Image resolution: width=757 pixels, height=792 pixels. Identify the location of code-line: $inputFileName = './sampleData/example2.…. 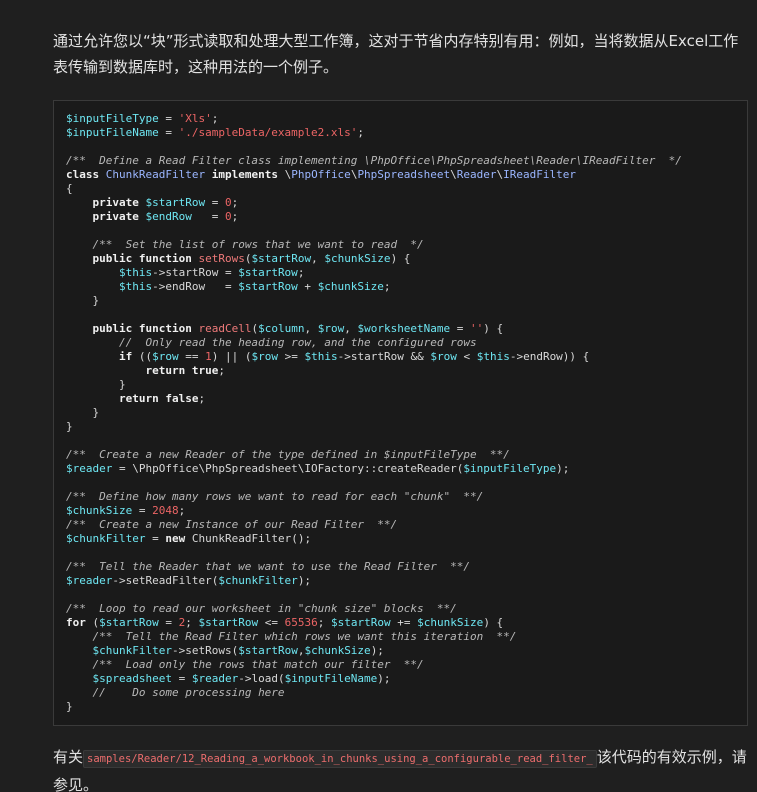
(400, 133).